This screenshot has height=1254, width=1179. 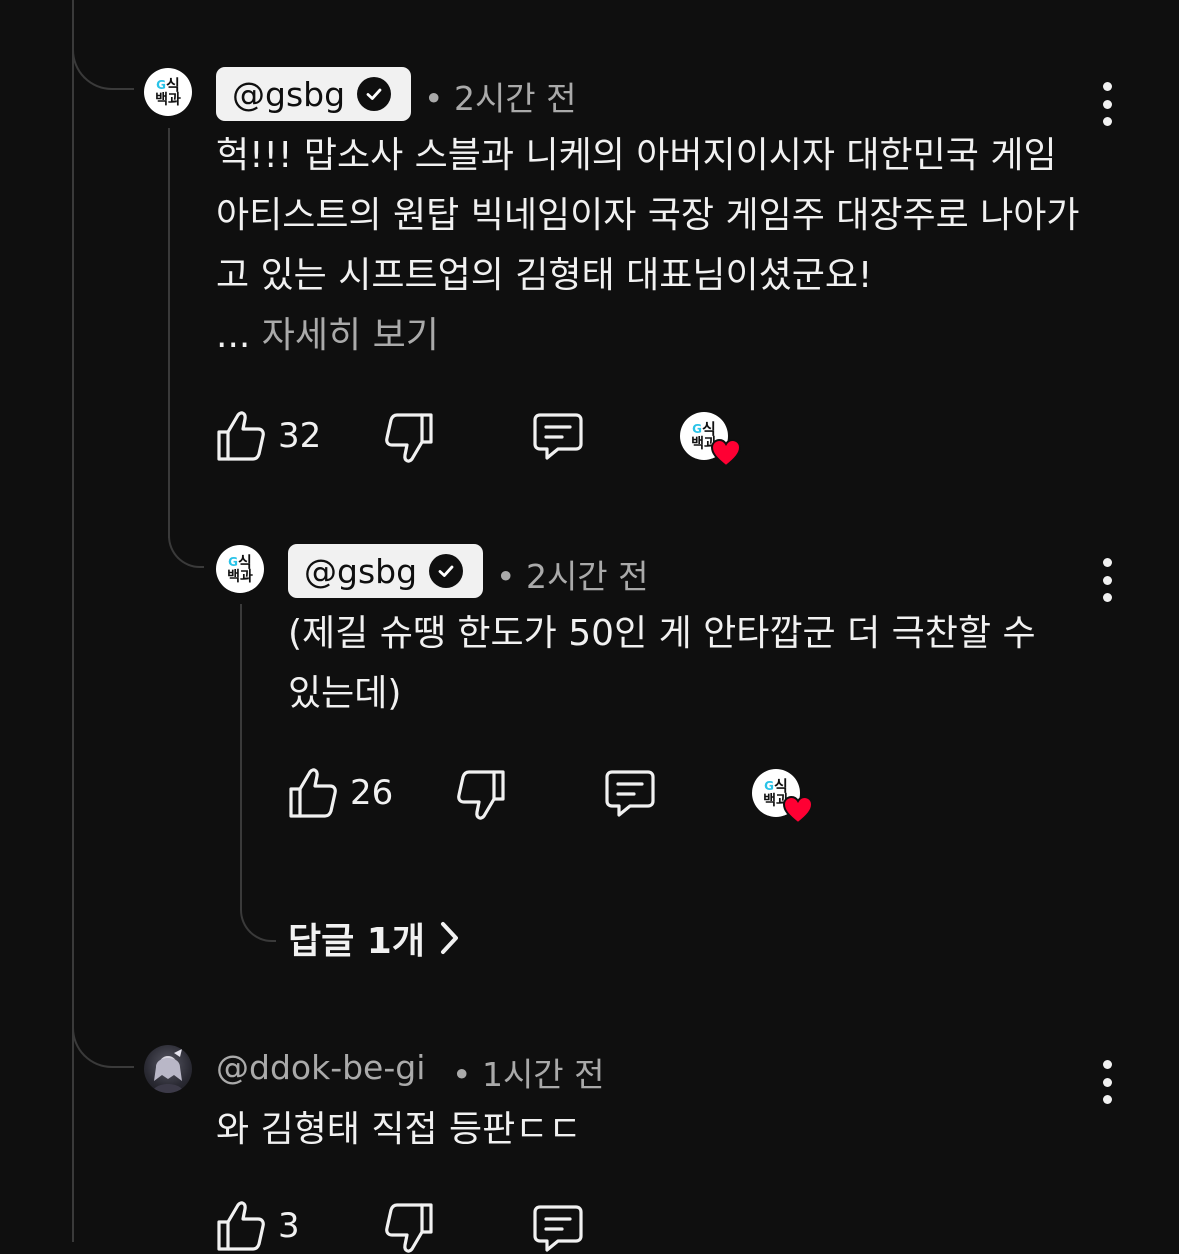 I want to click on comment-text: (제길 슈땡 한도가 50인 게 안타깝군 더 극찬할 수 있는데), so click(x=683, y=664).